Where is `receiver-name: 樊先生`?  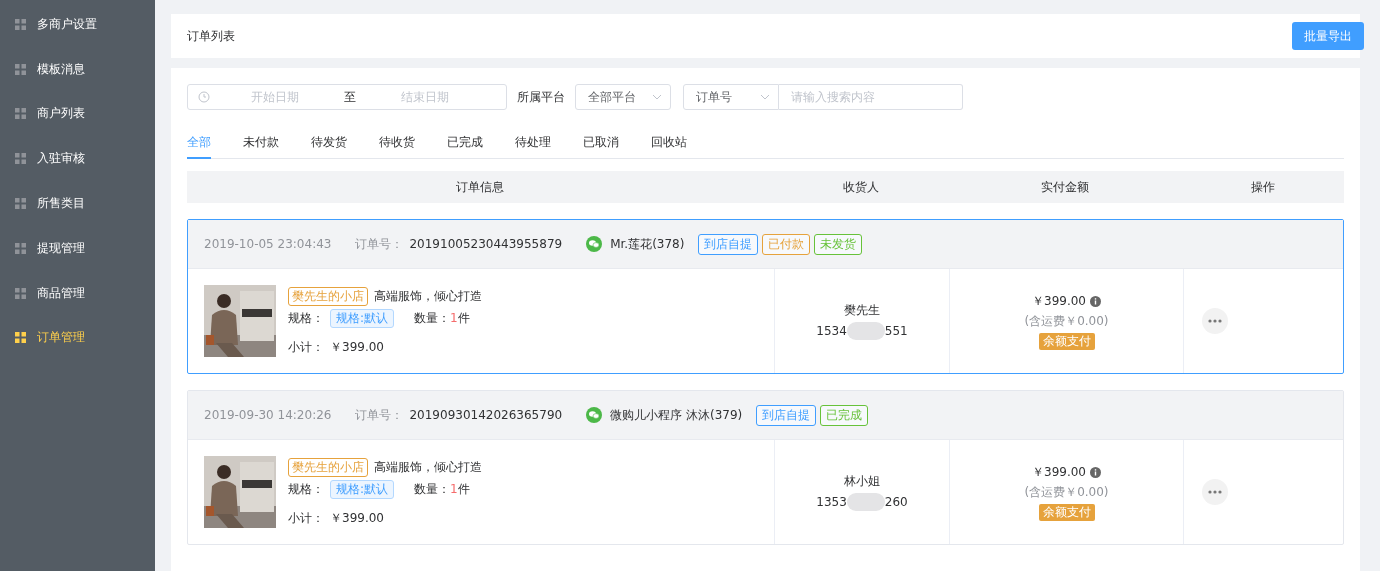 receiver-name: 樊先生 is located at coordinates (862, 310).